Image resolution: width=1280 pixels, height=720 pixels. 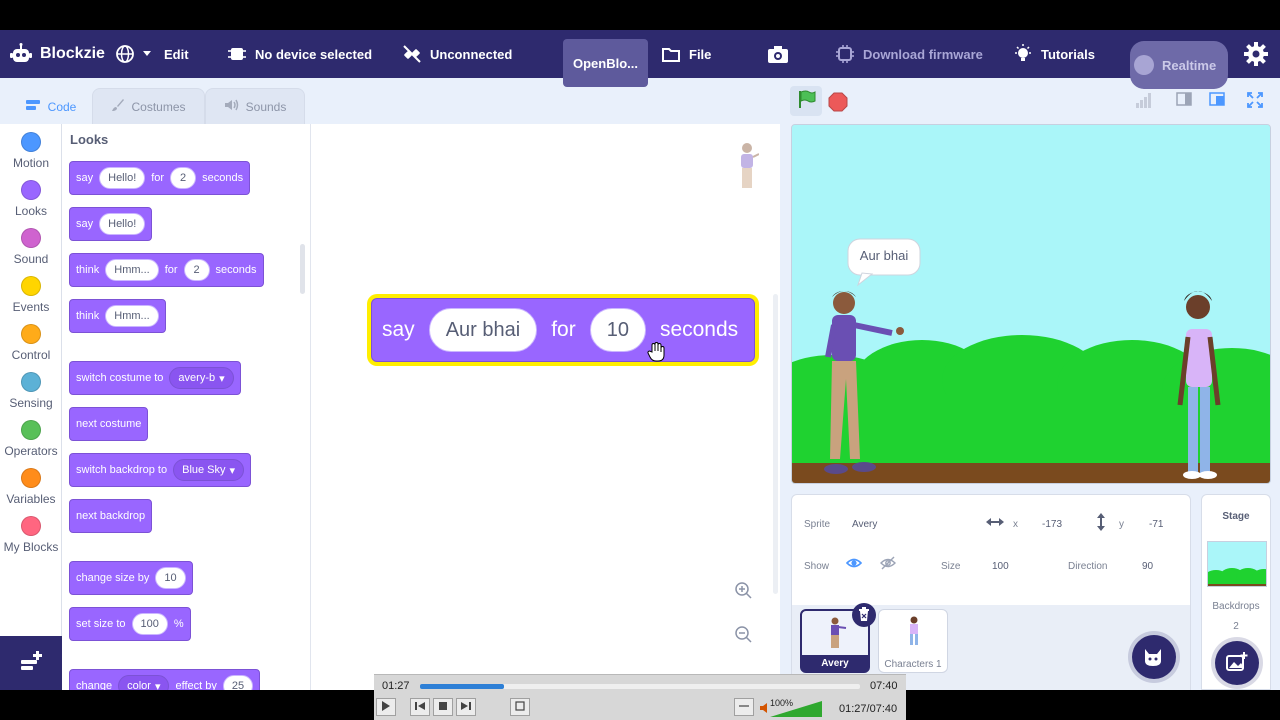 I want to click on say-block: say Aur bhai for 10 seconds, so click(x=563, y=330).